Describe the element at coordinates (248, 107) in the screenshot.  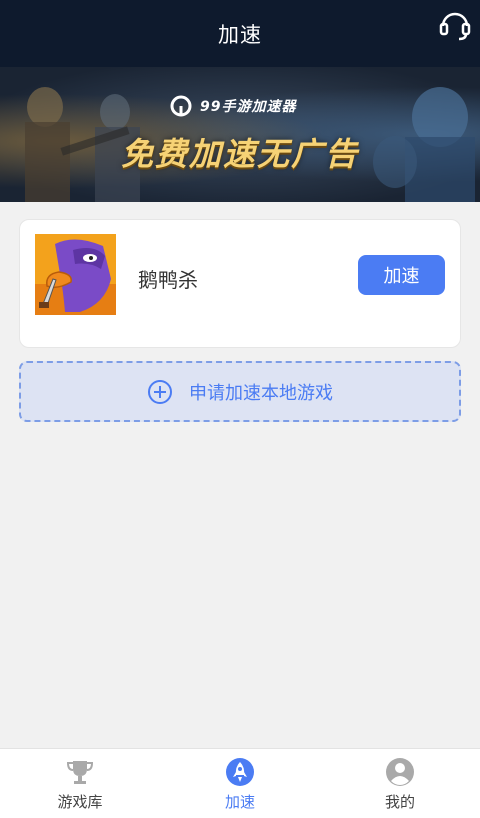
I see `banner-logo-text: 99手游加速器` at that location.